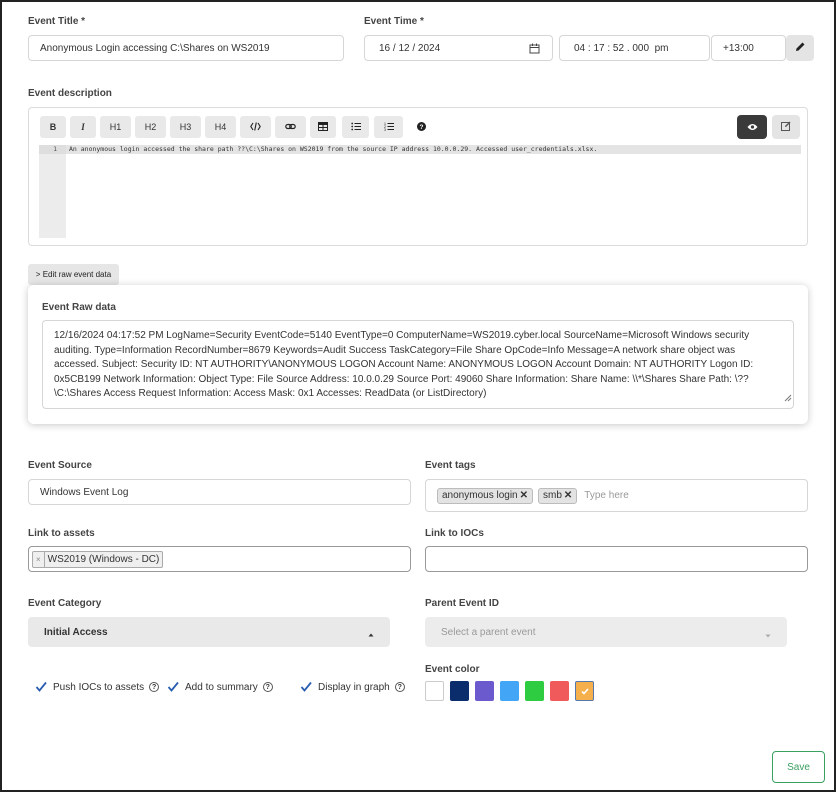 This screenshot has height=792, width=836. Describe the element at coordinates (621, 48) in the screenshot. I see `event-time-value: 04 : 17 : 52 . 000 pm` at that location.